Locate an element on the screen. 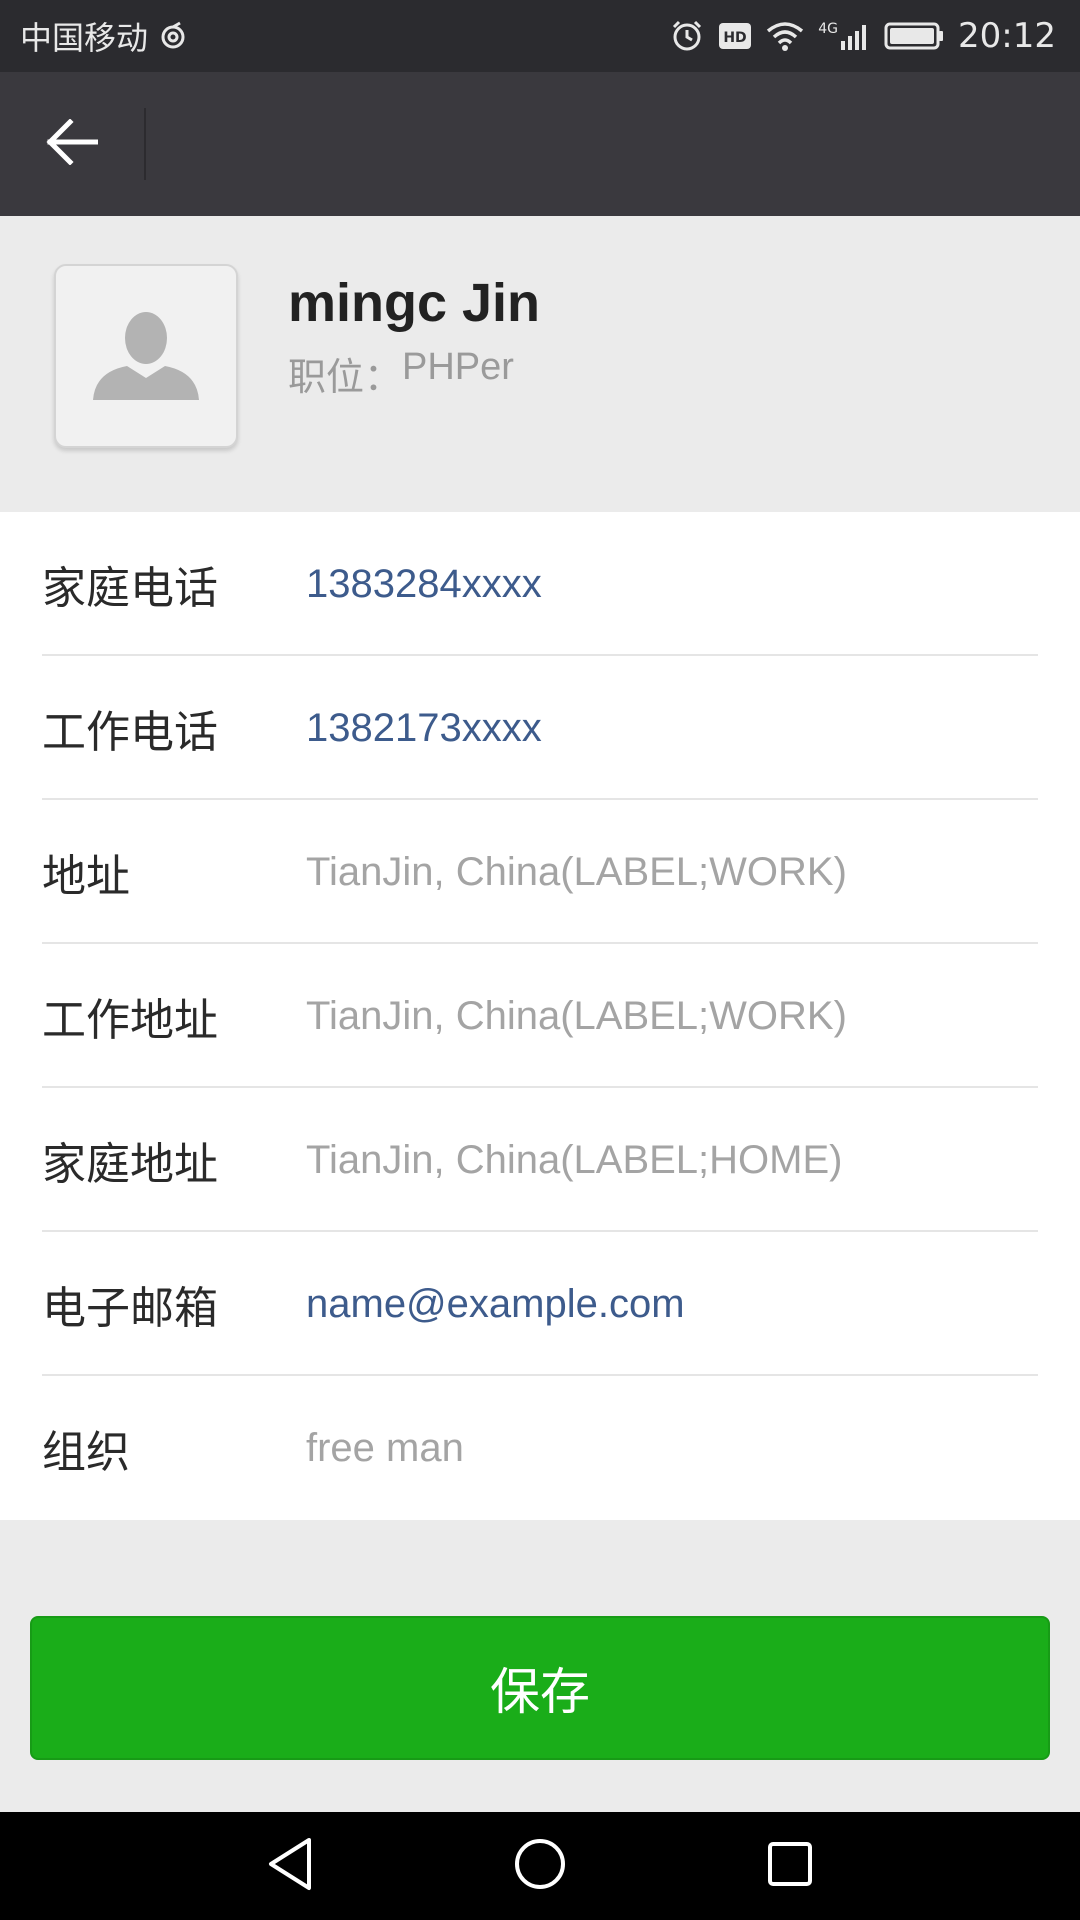 Image resolution: width=1080 pixels, height=1920 pixels. system-nav-bar is located at coordinates (540, 1866).